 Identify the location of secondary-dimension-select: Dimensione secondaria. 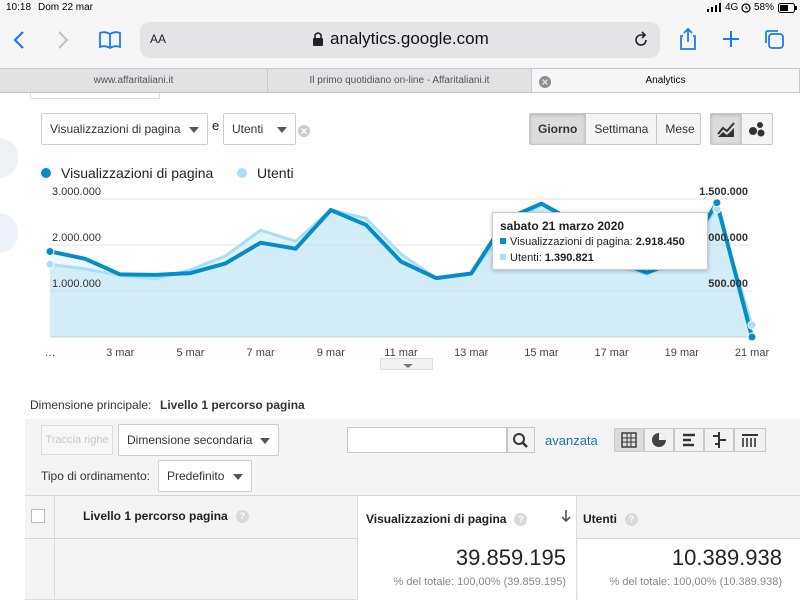
(198, 440).